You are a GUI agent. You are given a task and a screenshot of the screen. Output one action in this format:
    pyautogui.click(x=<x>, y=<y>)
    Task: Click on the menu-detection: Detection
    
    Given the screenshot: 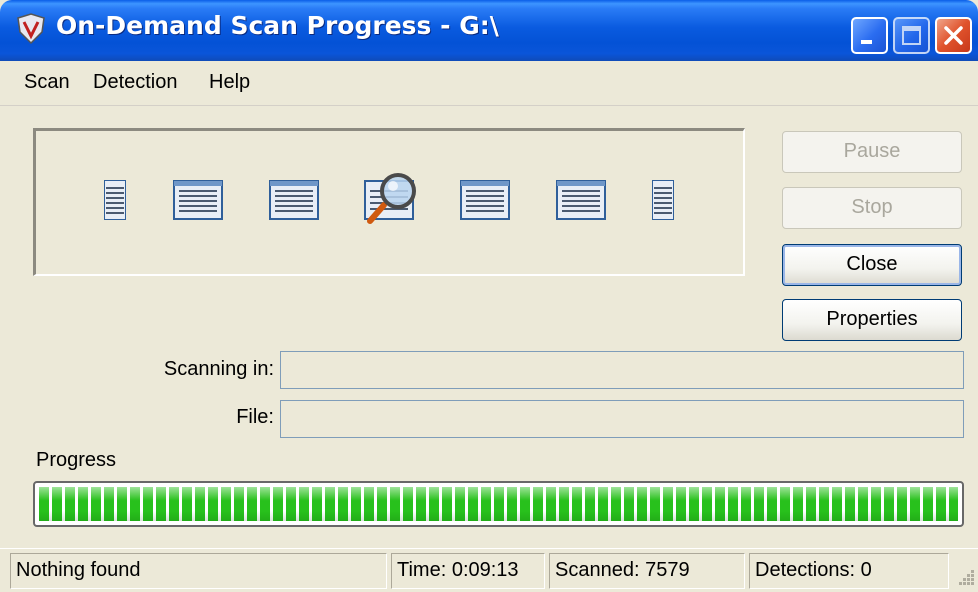 What is the action you would take?
    pyautogui.click(x=135, y=82)
    